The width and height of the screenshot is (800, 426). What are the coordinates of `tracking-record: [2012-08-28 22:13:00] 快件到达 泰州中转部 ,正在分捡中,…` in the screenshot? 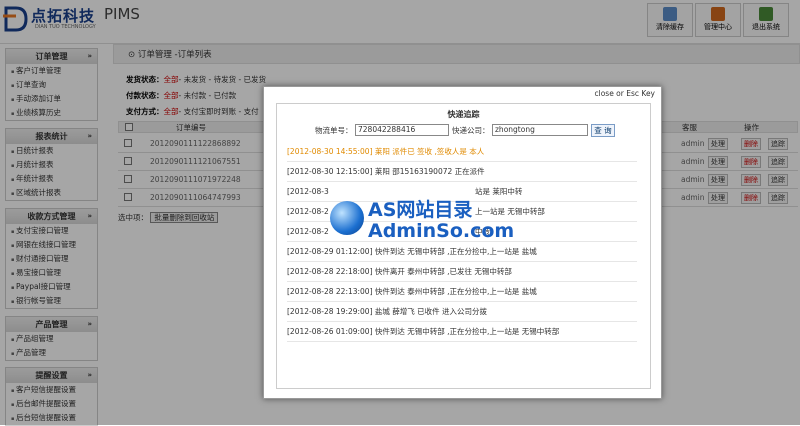 It's located at (462, 292).